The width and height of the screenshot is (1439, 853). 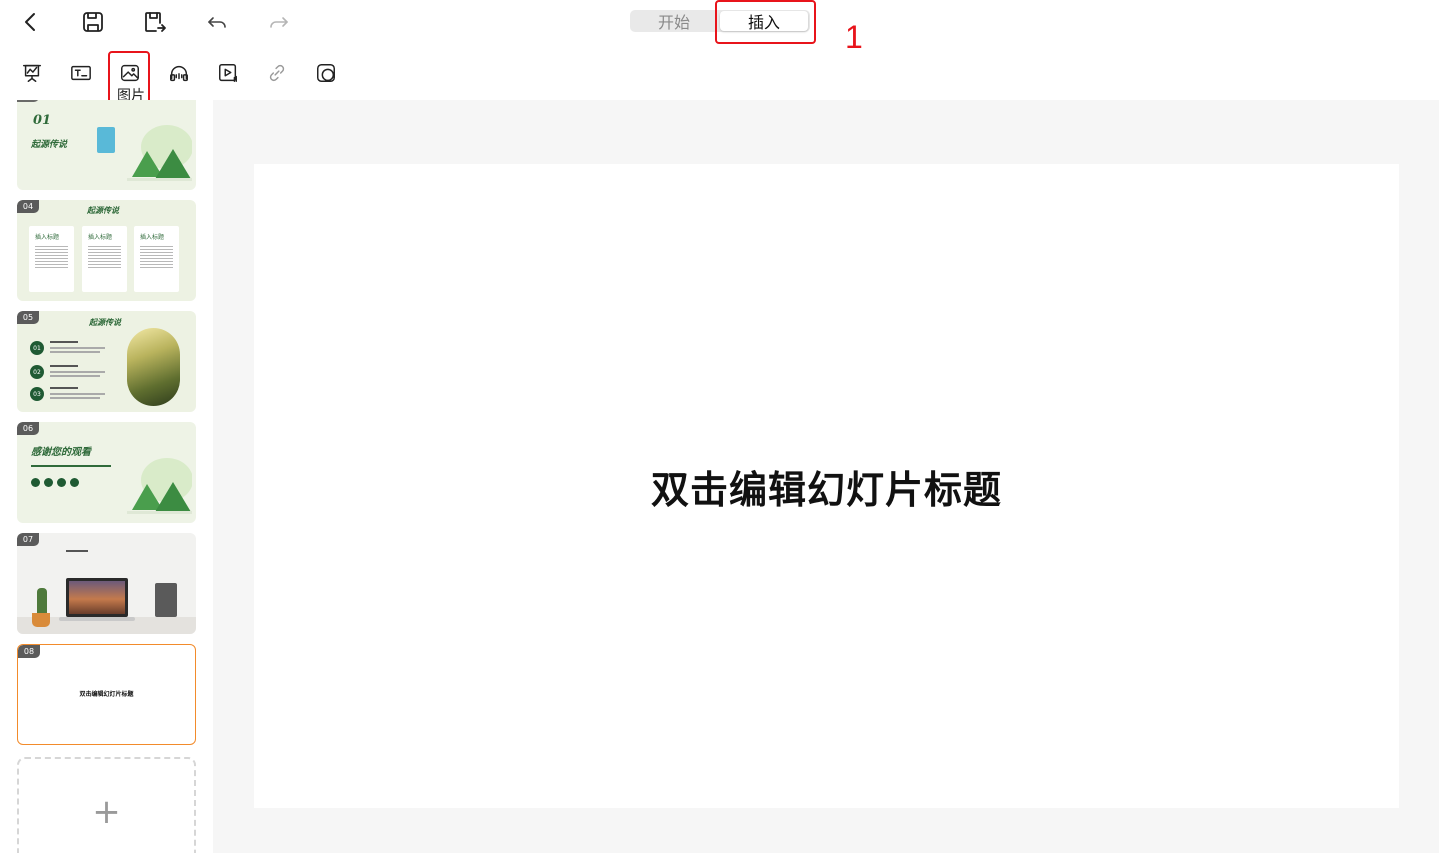 I want to click on slide-number-badge, so click(x=28, y=101).